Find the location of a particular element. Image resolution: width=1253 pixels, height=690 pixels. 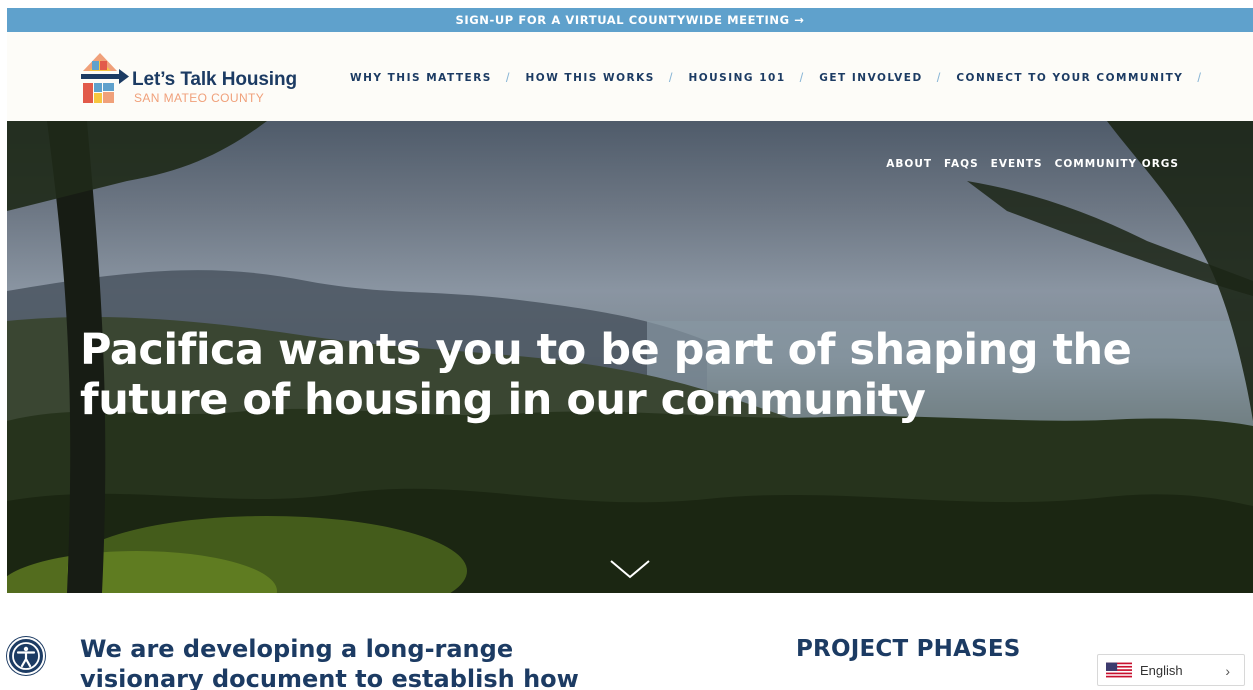

chevron-down-icon is located at coordinates (630, 569).